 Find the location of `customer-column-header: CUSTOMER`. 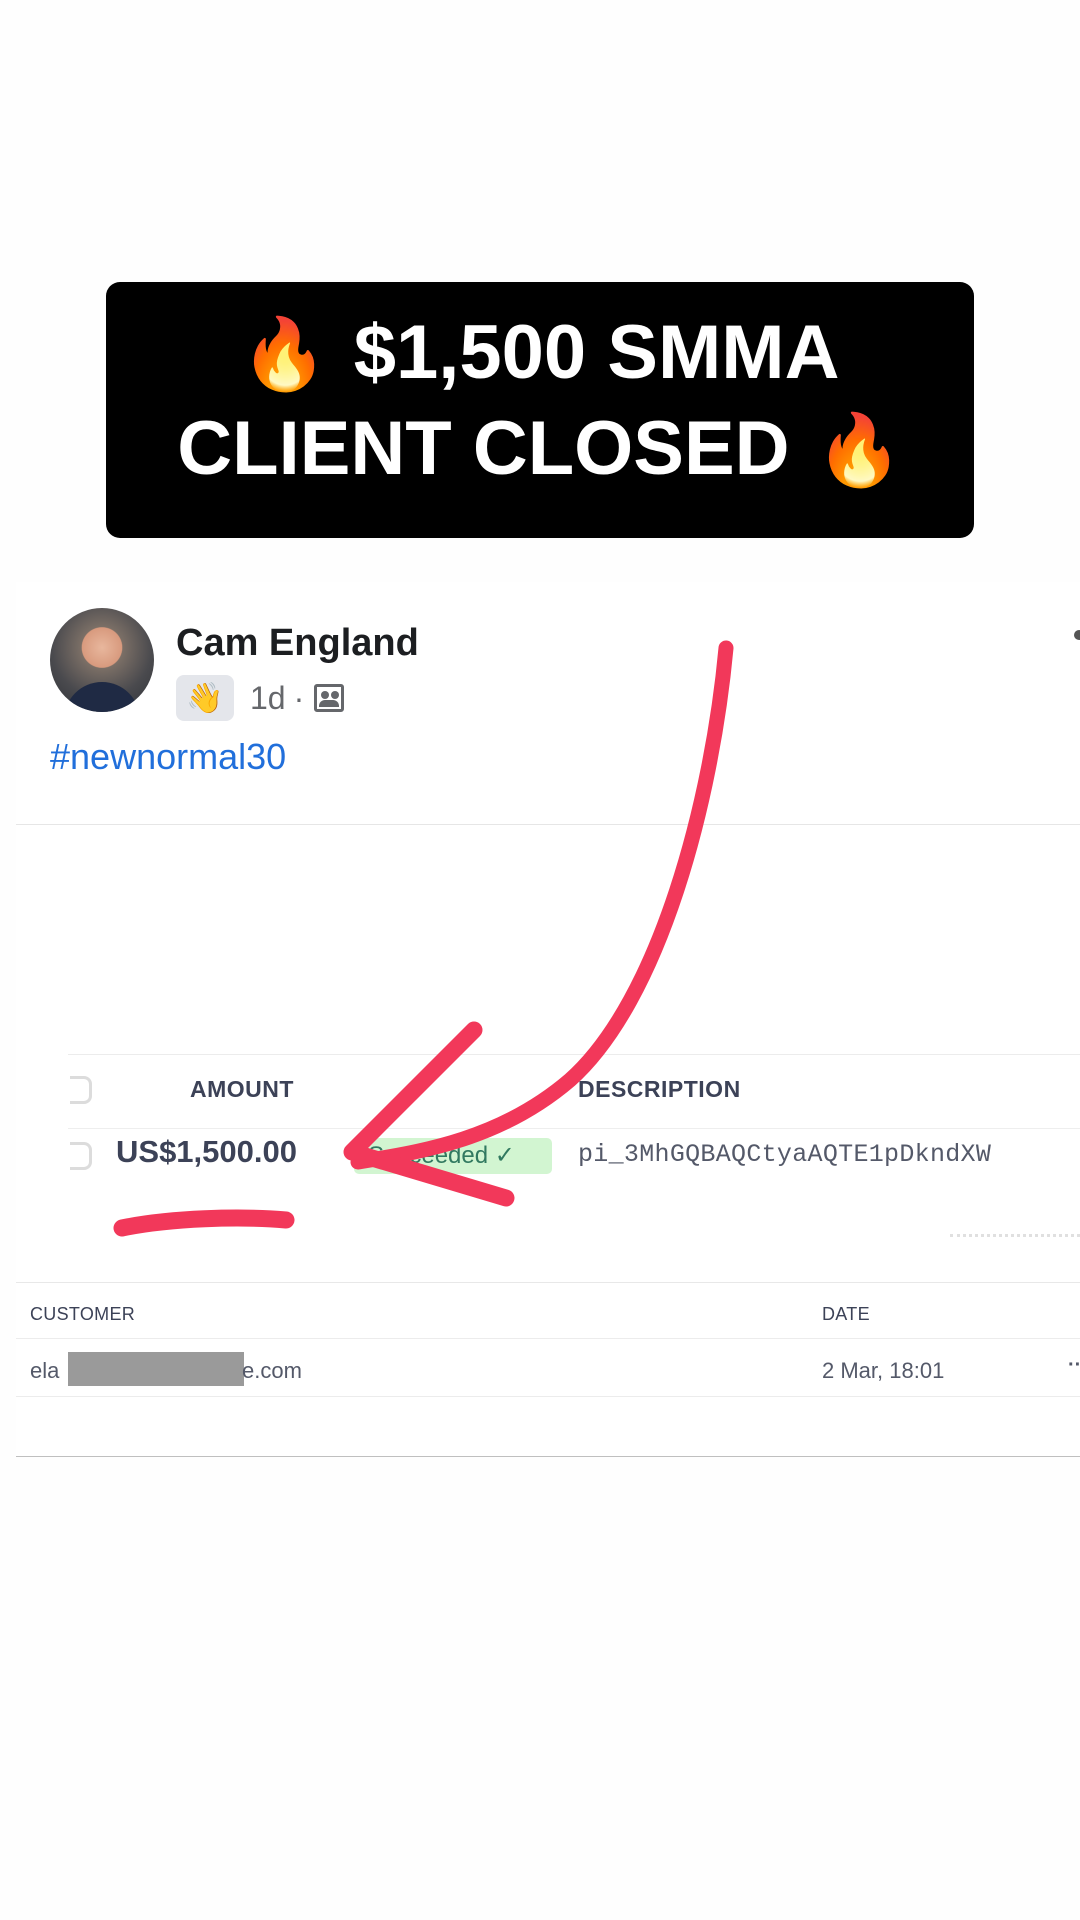

customer-column-header: CUSTOMER is located at coordinates (83, 1314).